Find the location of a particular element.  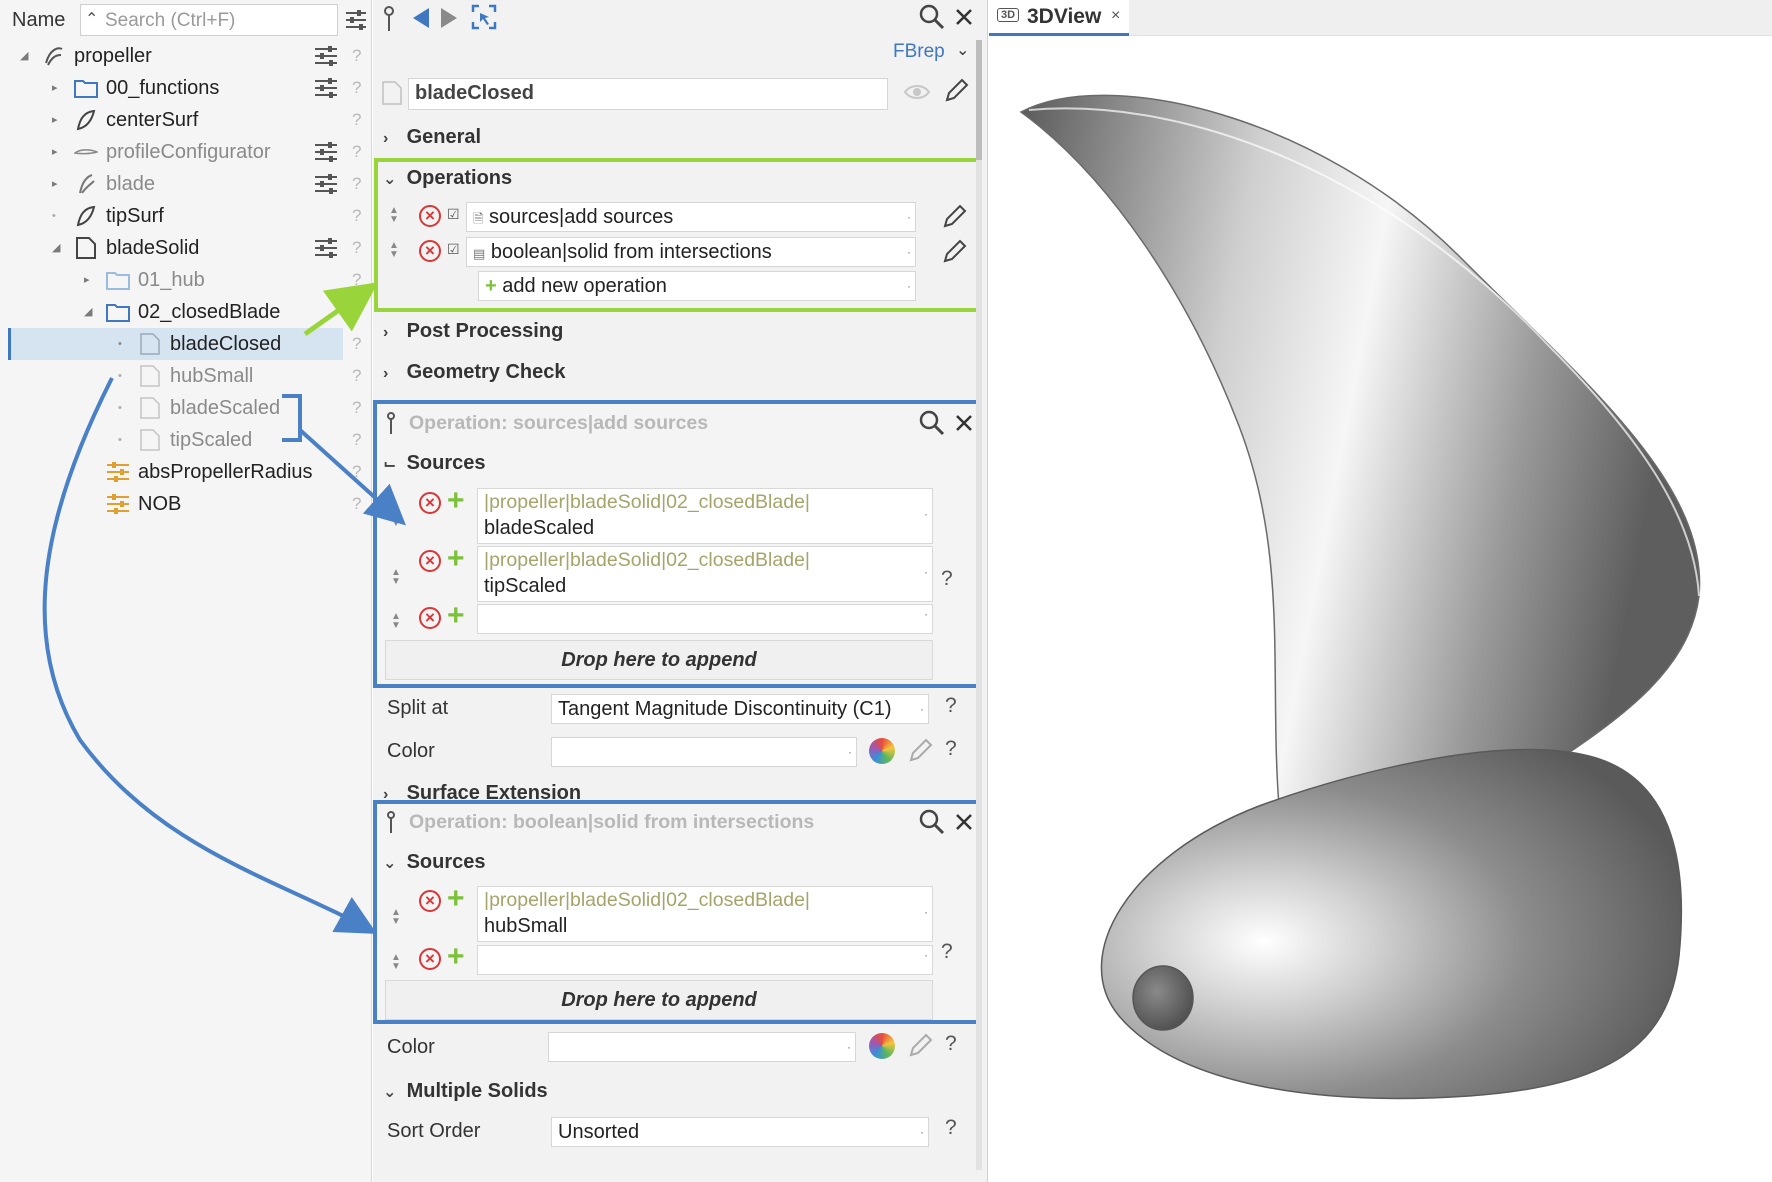

scrollbar-thumb is located at coordinates (979, 100).